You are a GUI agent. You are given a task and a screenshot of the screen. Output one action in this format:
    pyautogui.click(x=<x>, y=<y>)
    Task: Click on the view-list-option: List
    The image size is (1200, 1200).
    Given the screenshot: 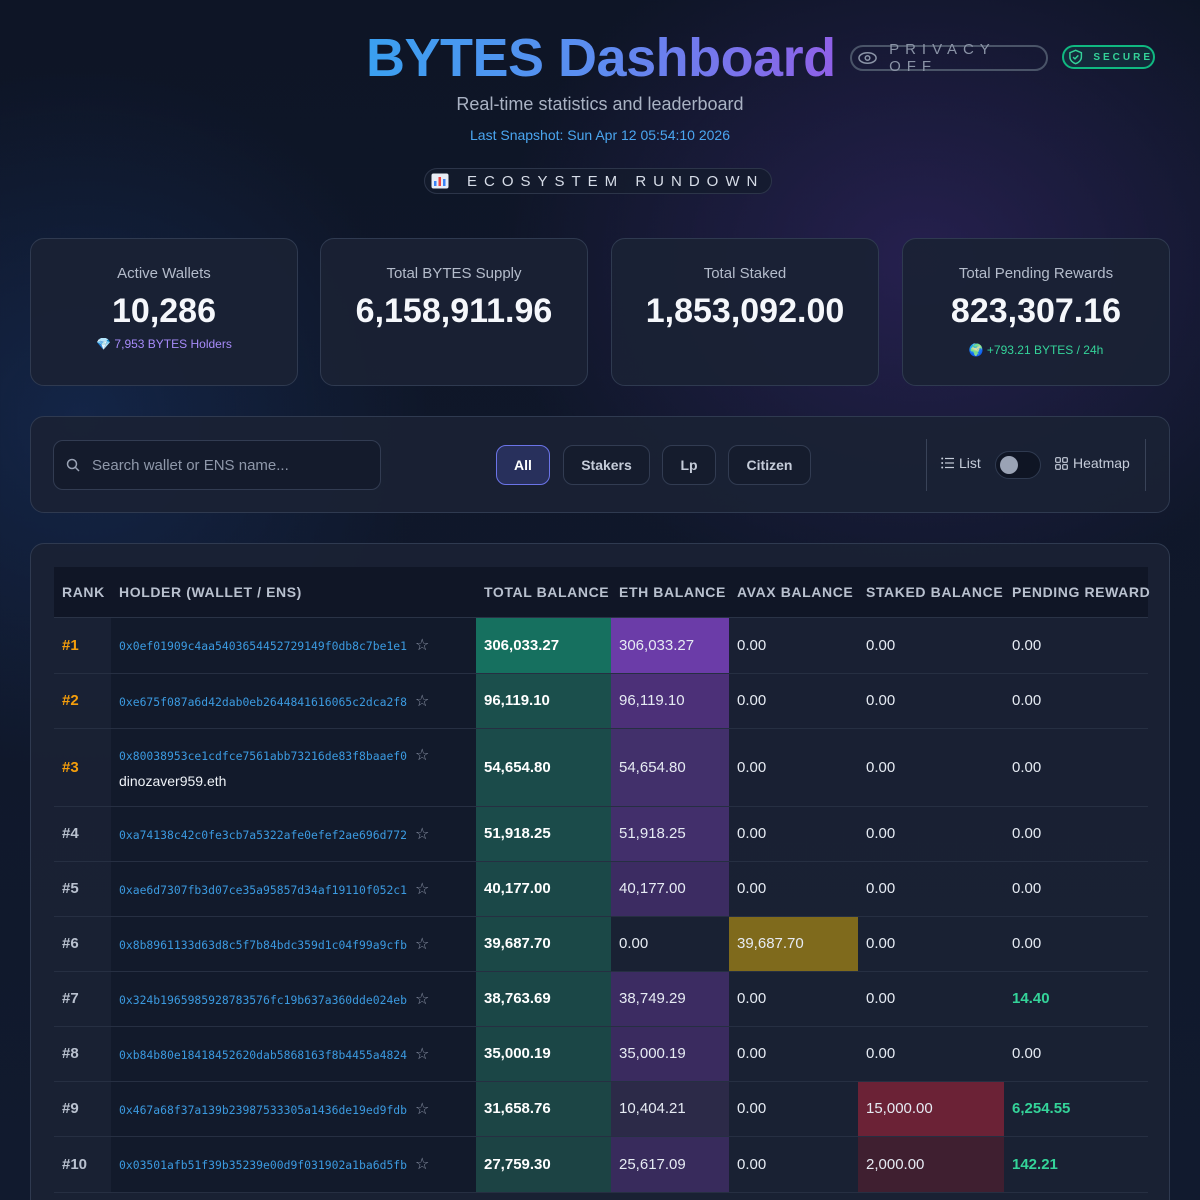 What is the action you would take?
    pyautogui.click(x=961, y=463)
    